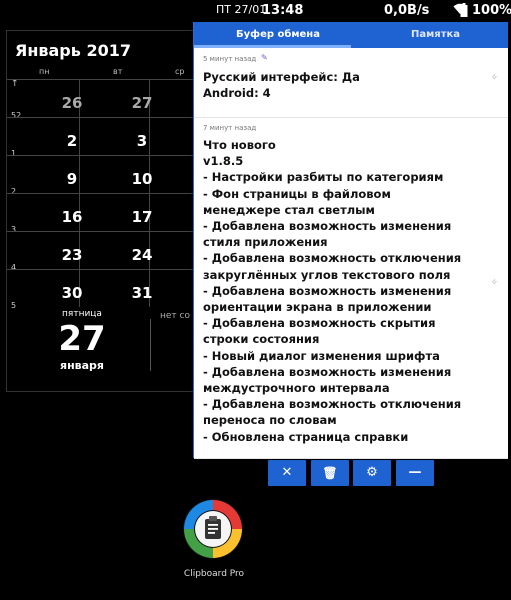  What do you see at coordinates (72, 217) in the screenshot?
I see `calendar-day: 16` at bounding box center [72, 217].